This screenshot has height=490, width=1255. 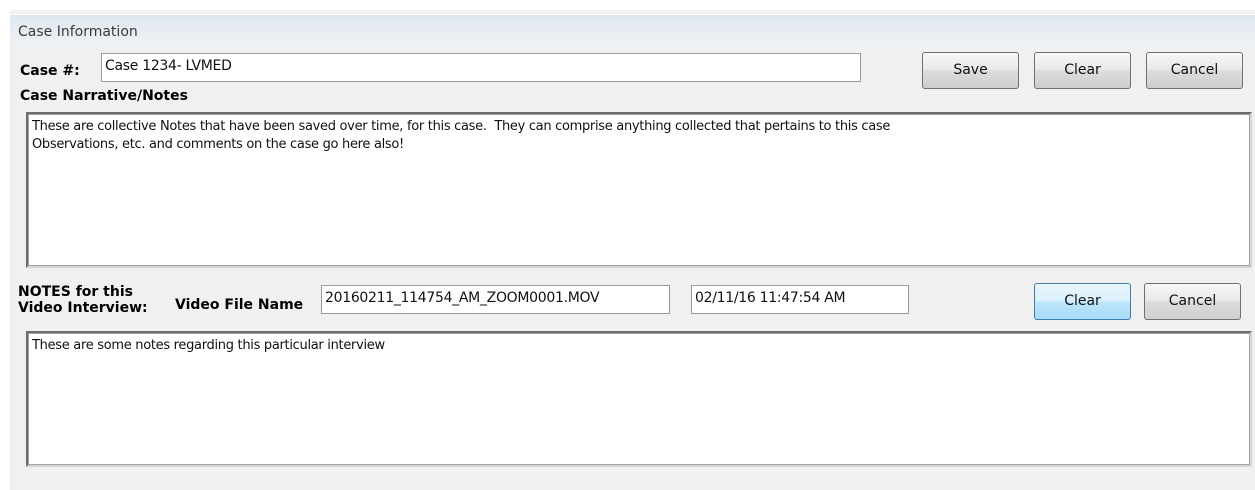 I want to click on interview-notes-label: NOTES for this Video Interview:, so click(x=83, y=300).